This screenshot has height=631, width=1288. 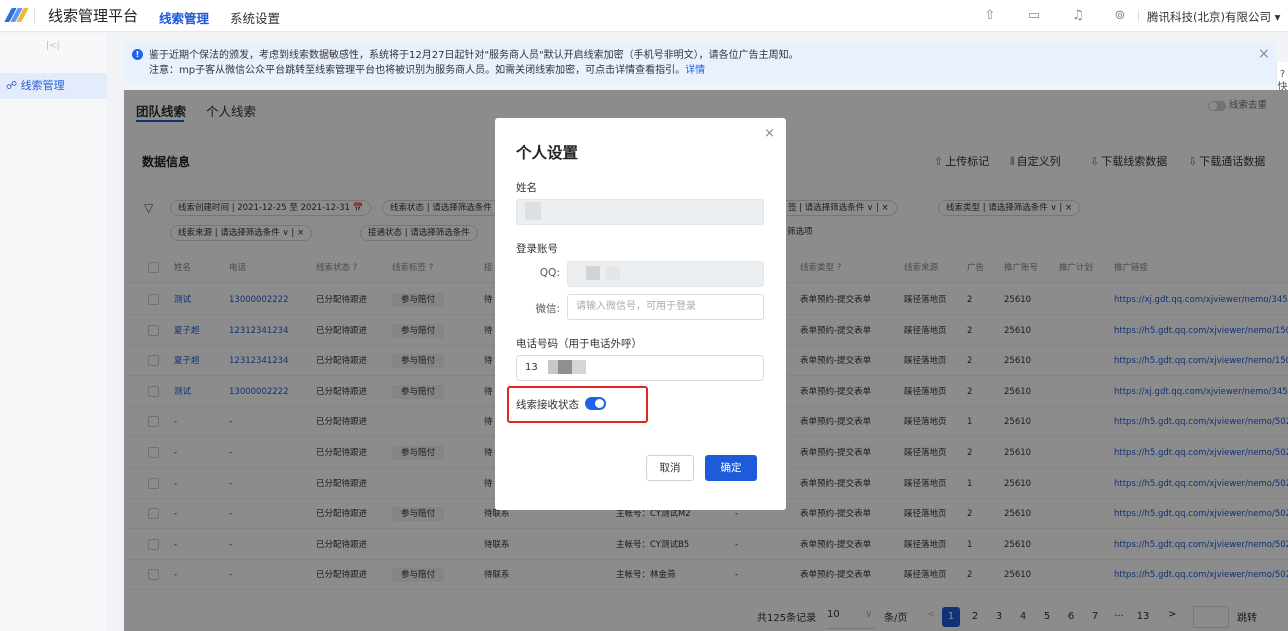 What do you see at coordinates (549, 273) in the screenshot?
I see `qq-label: QQ:` at bounding box center [549, 273].